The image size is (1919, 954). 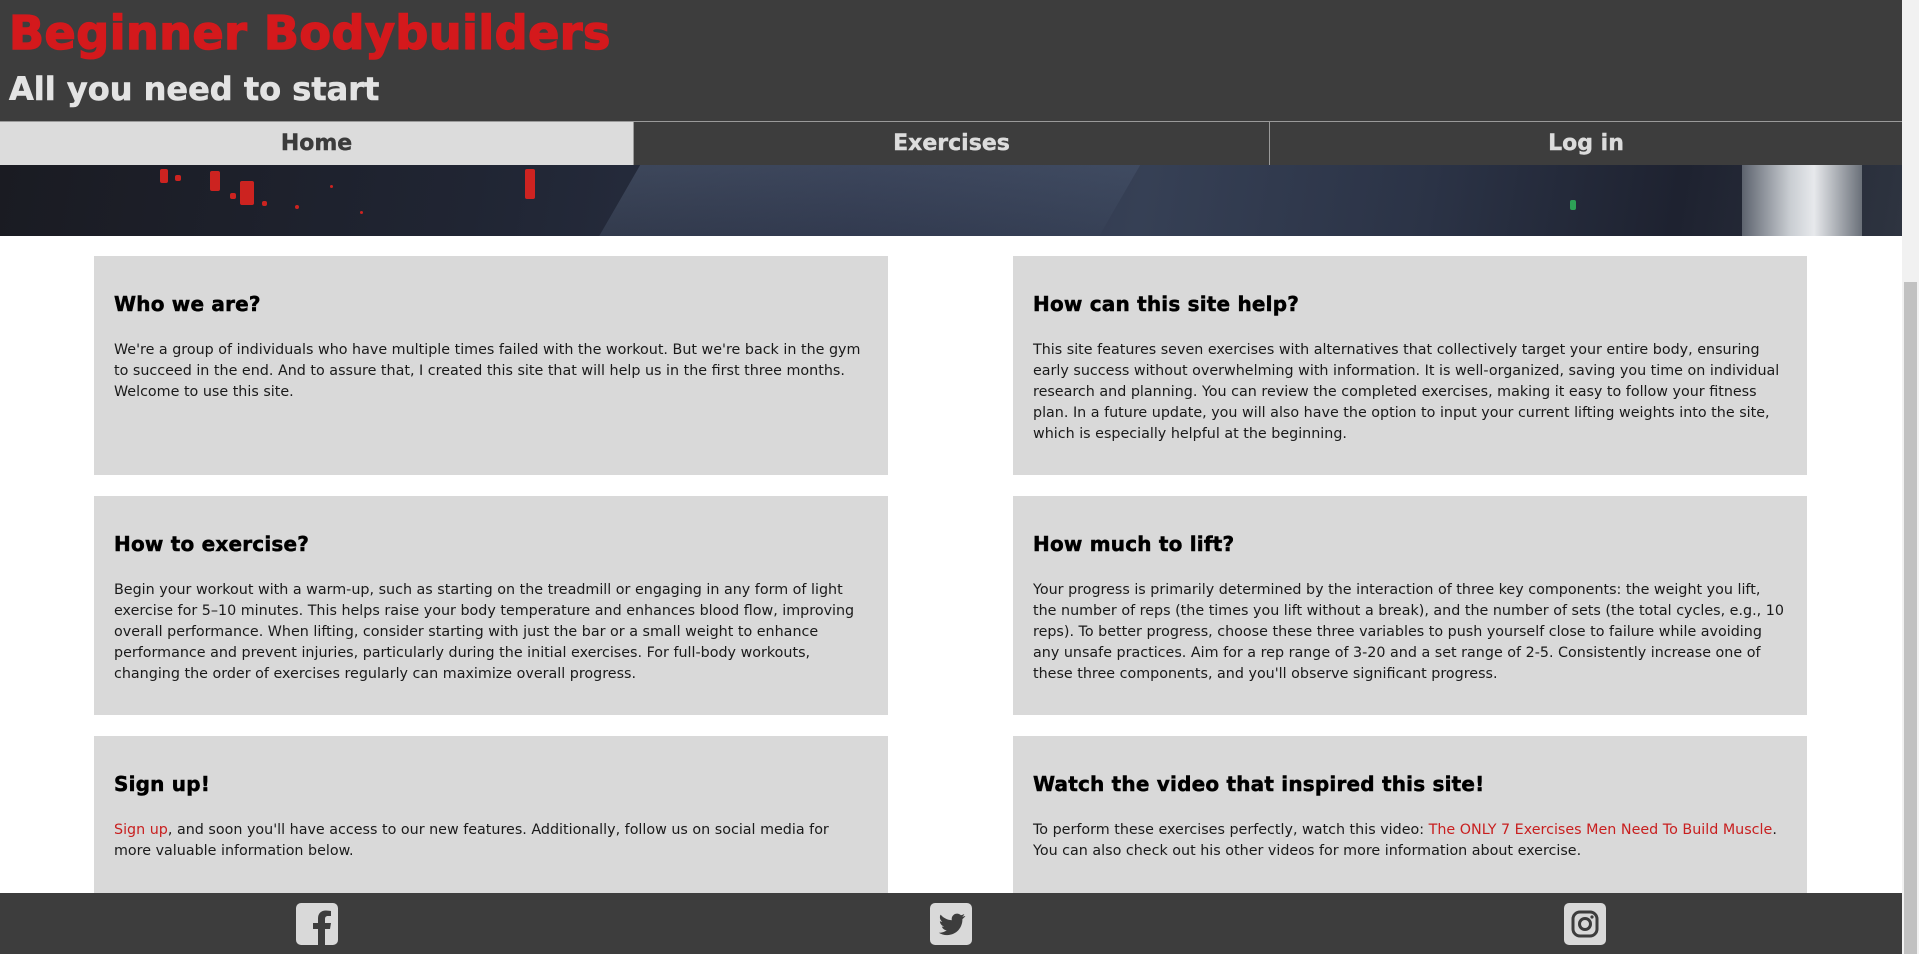 I want to click on card-how-to-exercise-title: How to exercise?, so click(x=212, y=544).